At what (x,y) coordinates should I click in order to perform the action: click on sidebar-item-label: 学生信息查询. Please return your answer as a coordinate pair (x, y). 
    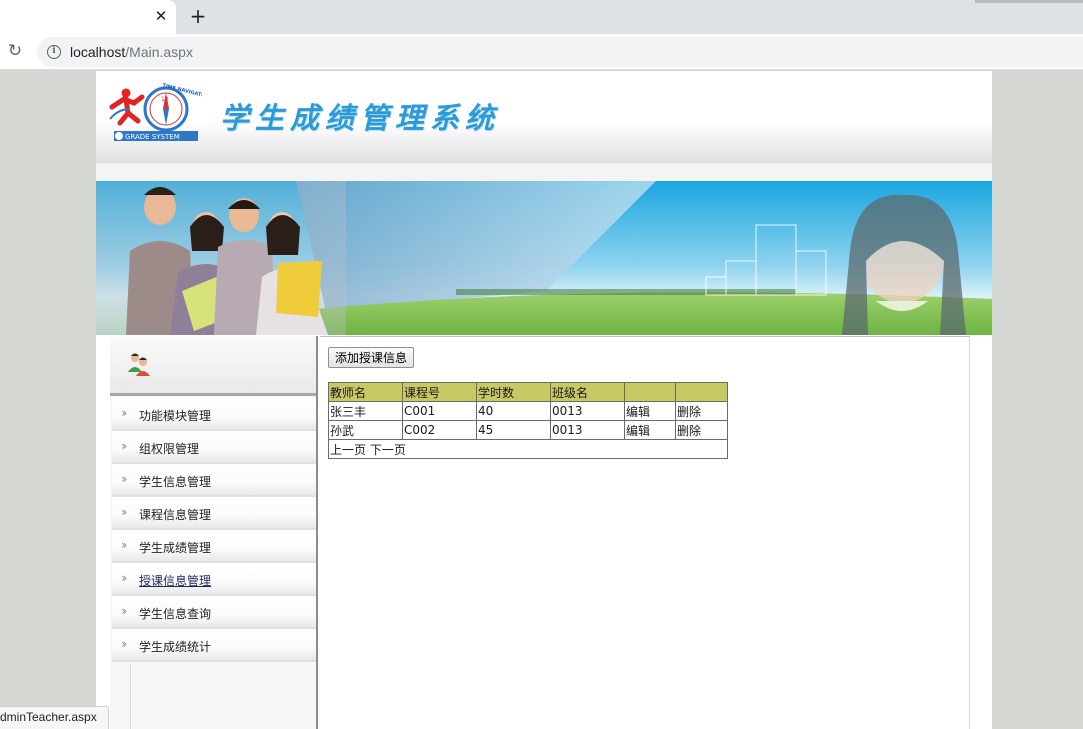
    Looking at the image, I should click on (175, 614).